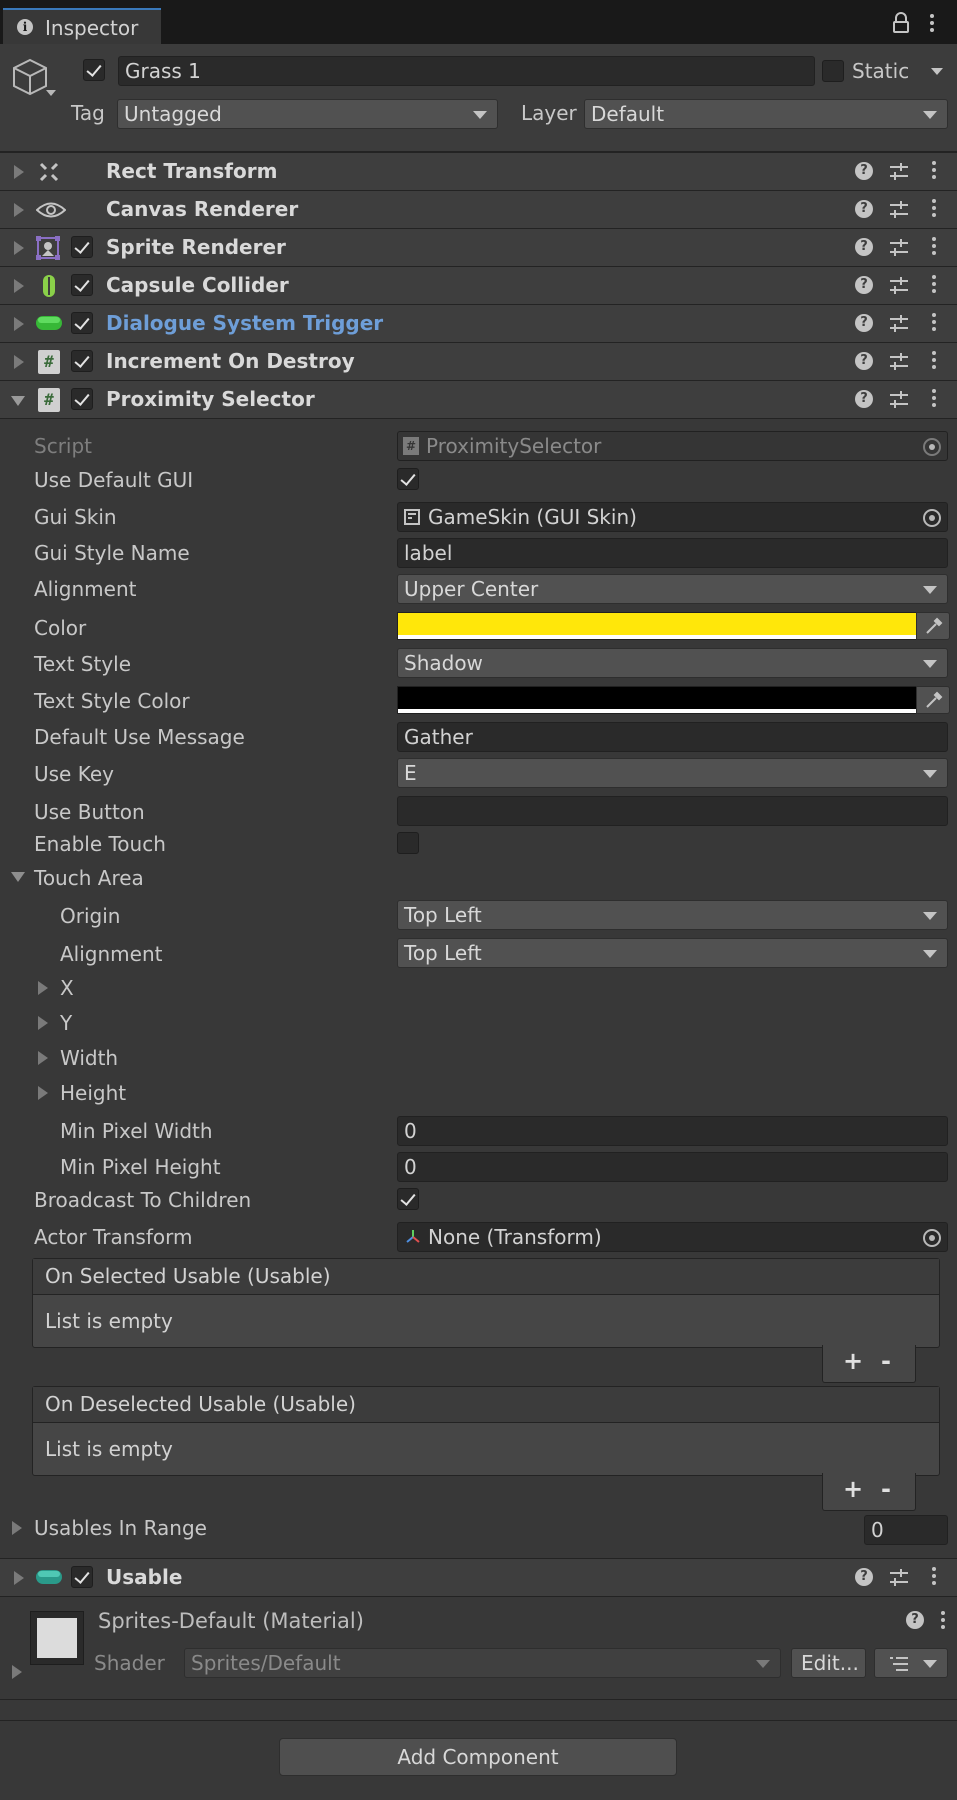 The height and width of the screenshot is (1800, 957). Describe the element at coordinates (18, 401) in the screenshot. I see `collapse-arrow-icon` at that location.